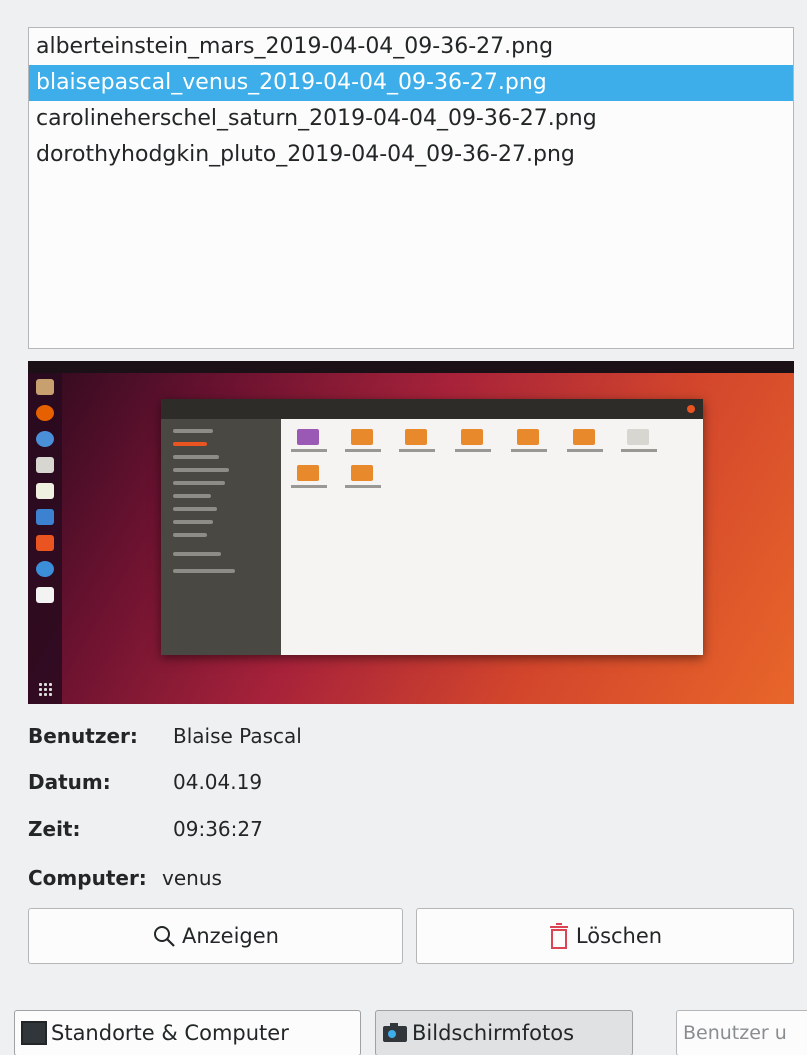 The width and height of the screenshot is (807, 1055). I want to click on screenshots-tab: Bildschirmfotos, so click(504, 1032).